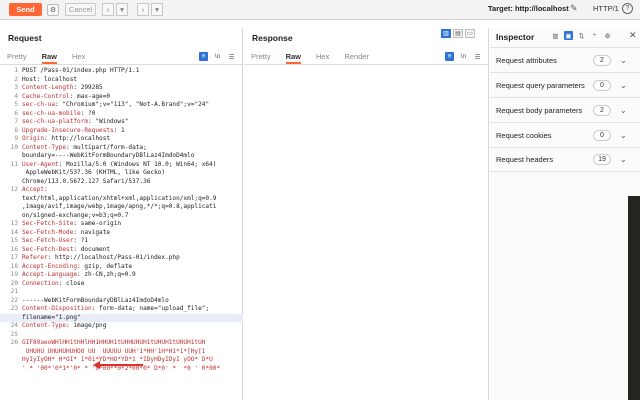 This screenshot has height=400, width=640. Describe the element at coordinates (132, 301) in the screenshot. I see `line-text: ------WebKitFormBoundaryDBlLaz4ImdoD4mlo` at that location.